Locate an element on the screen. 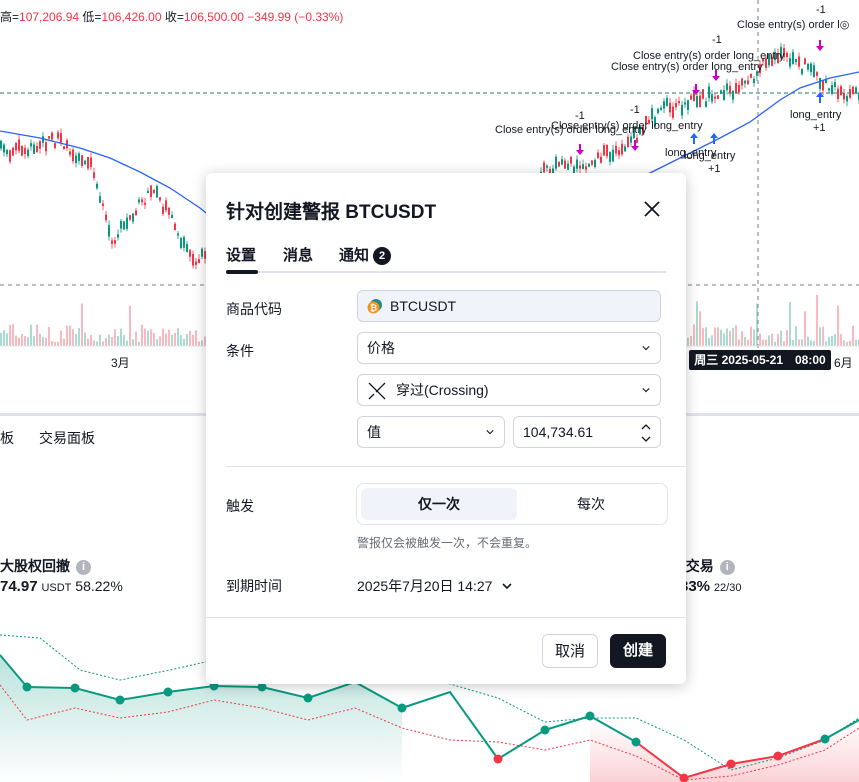 The height and width of the screenshot is (782, 859). metric-trades-title: J交易 i is located at coordinates (706, 566).